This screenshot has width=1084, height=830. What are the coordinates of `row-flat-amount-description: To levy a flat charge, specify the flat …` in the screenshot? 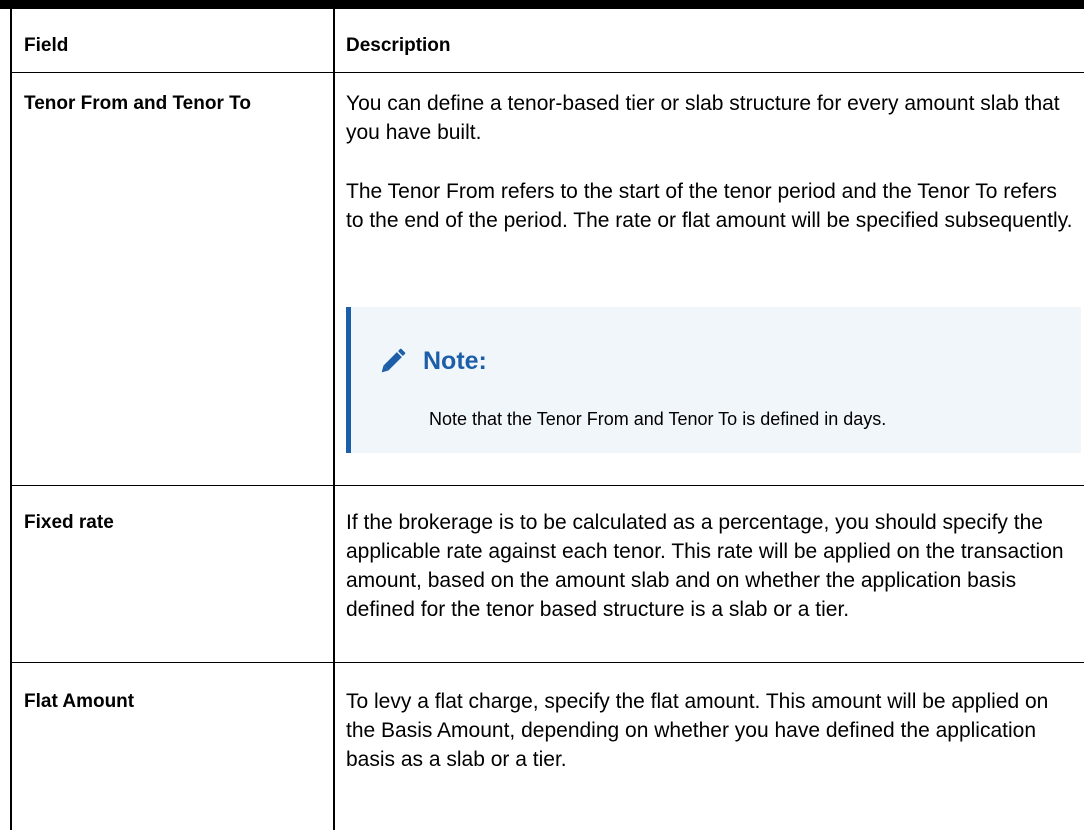 It's located at (697, 730).